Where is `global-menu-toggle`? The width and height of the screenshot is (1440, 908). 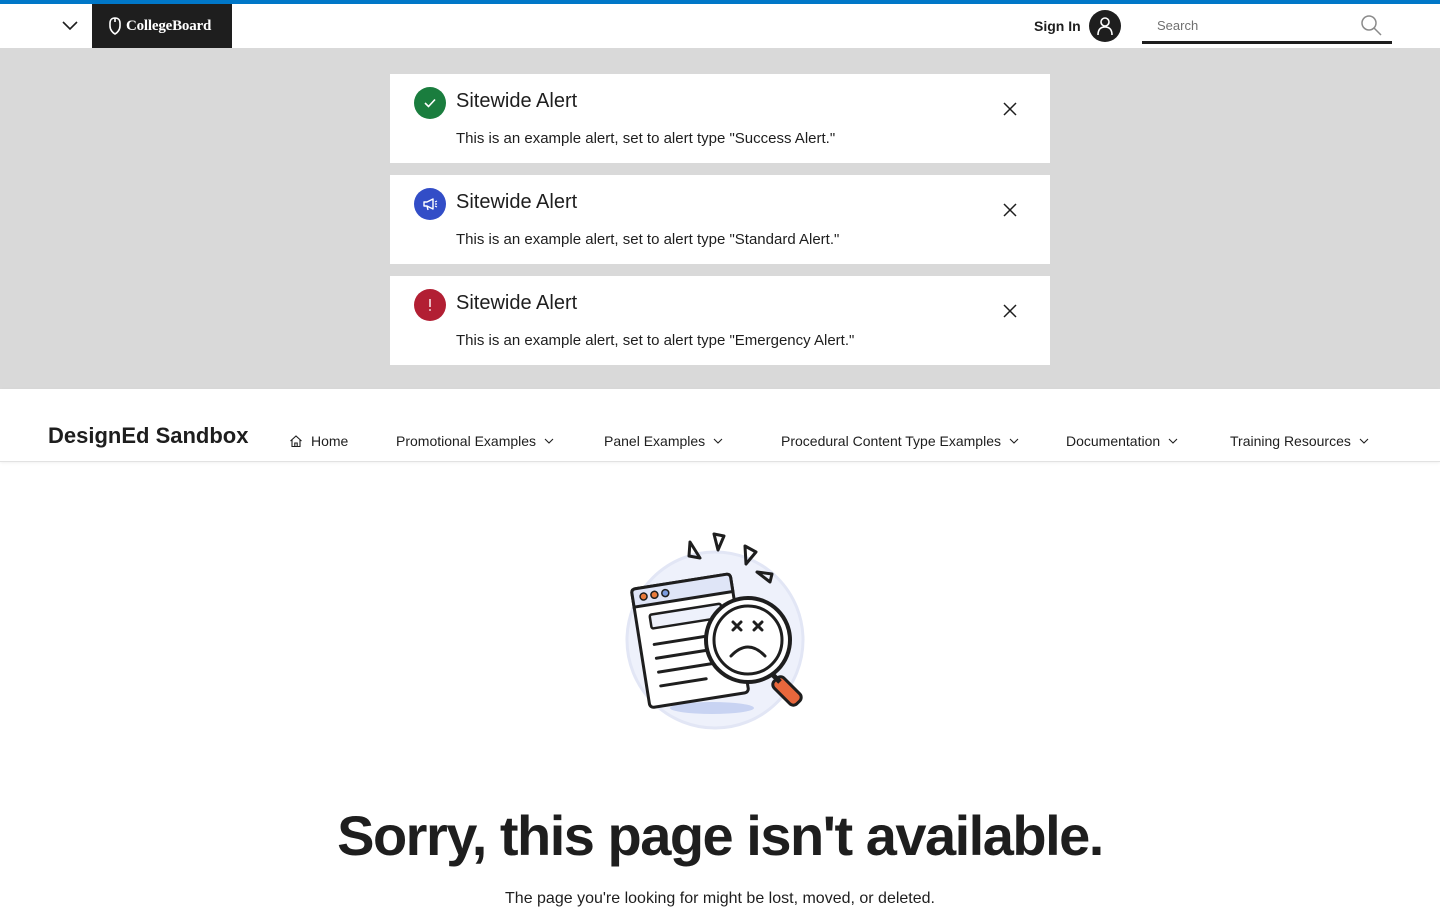
global-menu-toggle is located at coordinates (70, 26).